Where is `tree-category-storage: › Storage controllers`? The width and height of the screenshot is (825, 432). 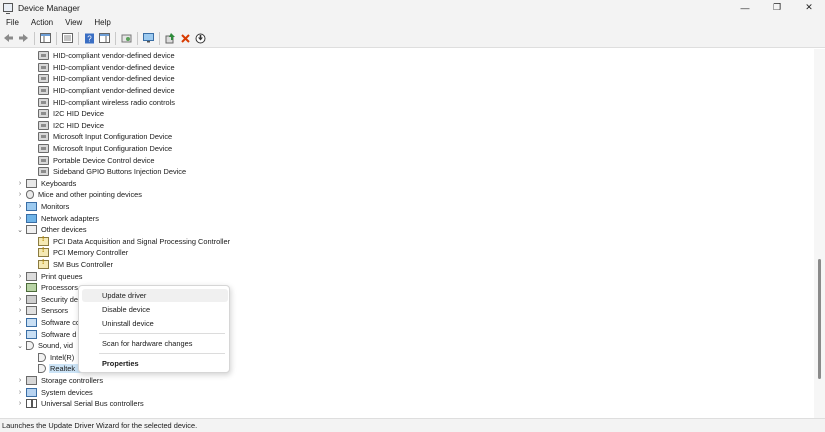
tree-category-storage: › Storage controllers is located at coordinates (60, 381).